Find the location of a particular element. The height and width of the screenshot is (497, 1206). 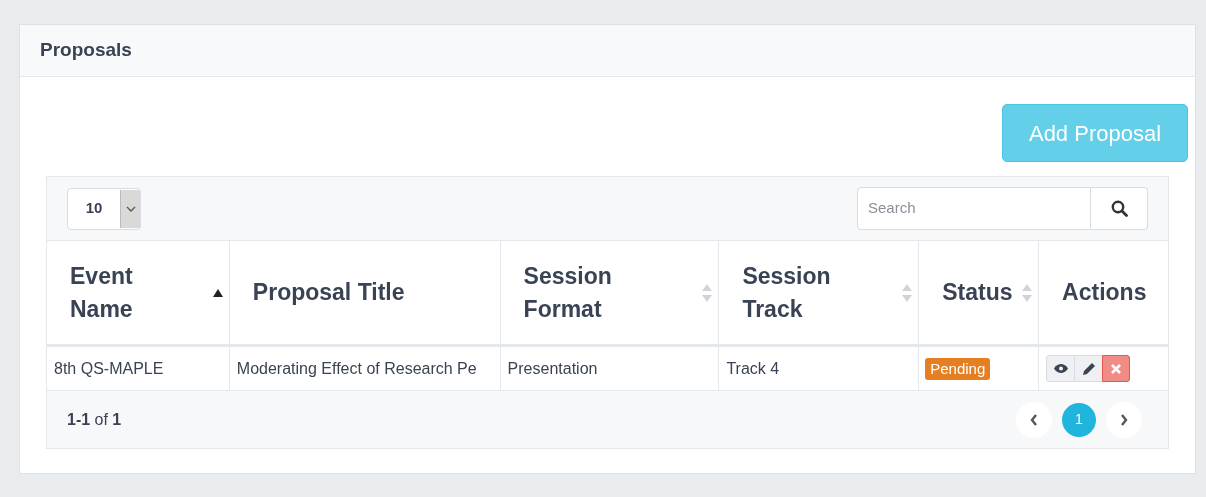

edit-button is located at coordinates (1089, 368).